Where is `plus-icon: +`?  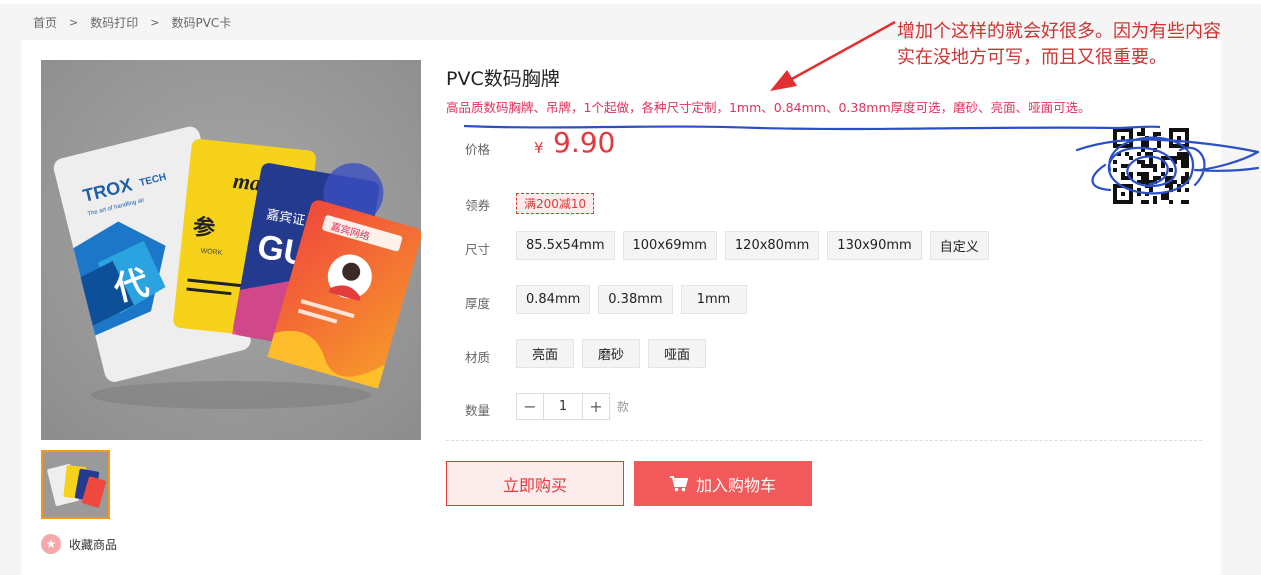 plus-icon: + is located at coordinates (596, 406).